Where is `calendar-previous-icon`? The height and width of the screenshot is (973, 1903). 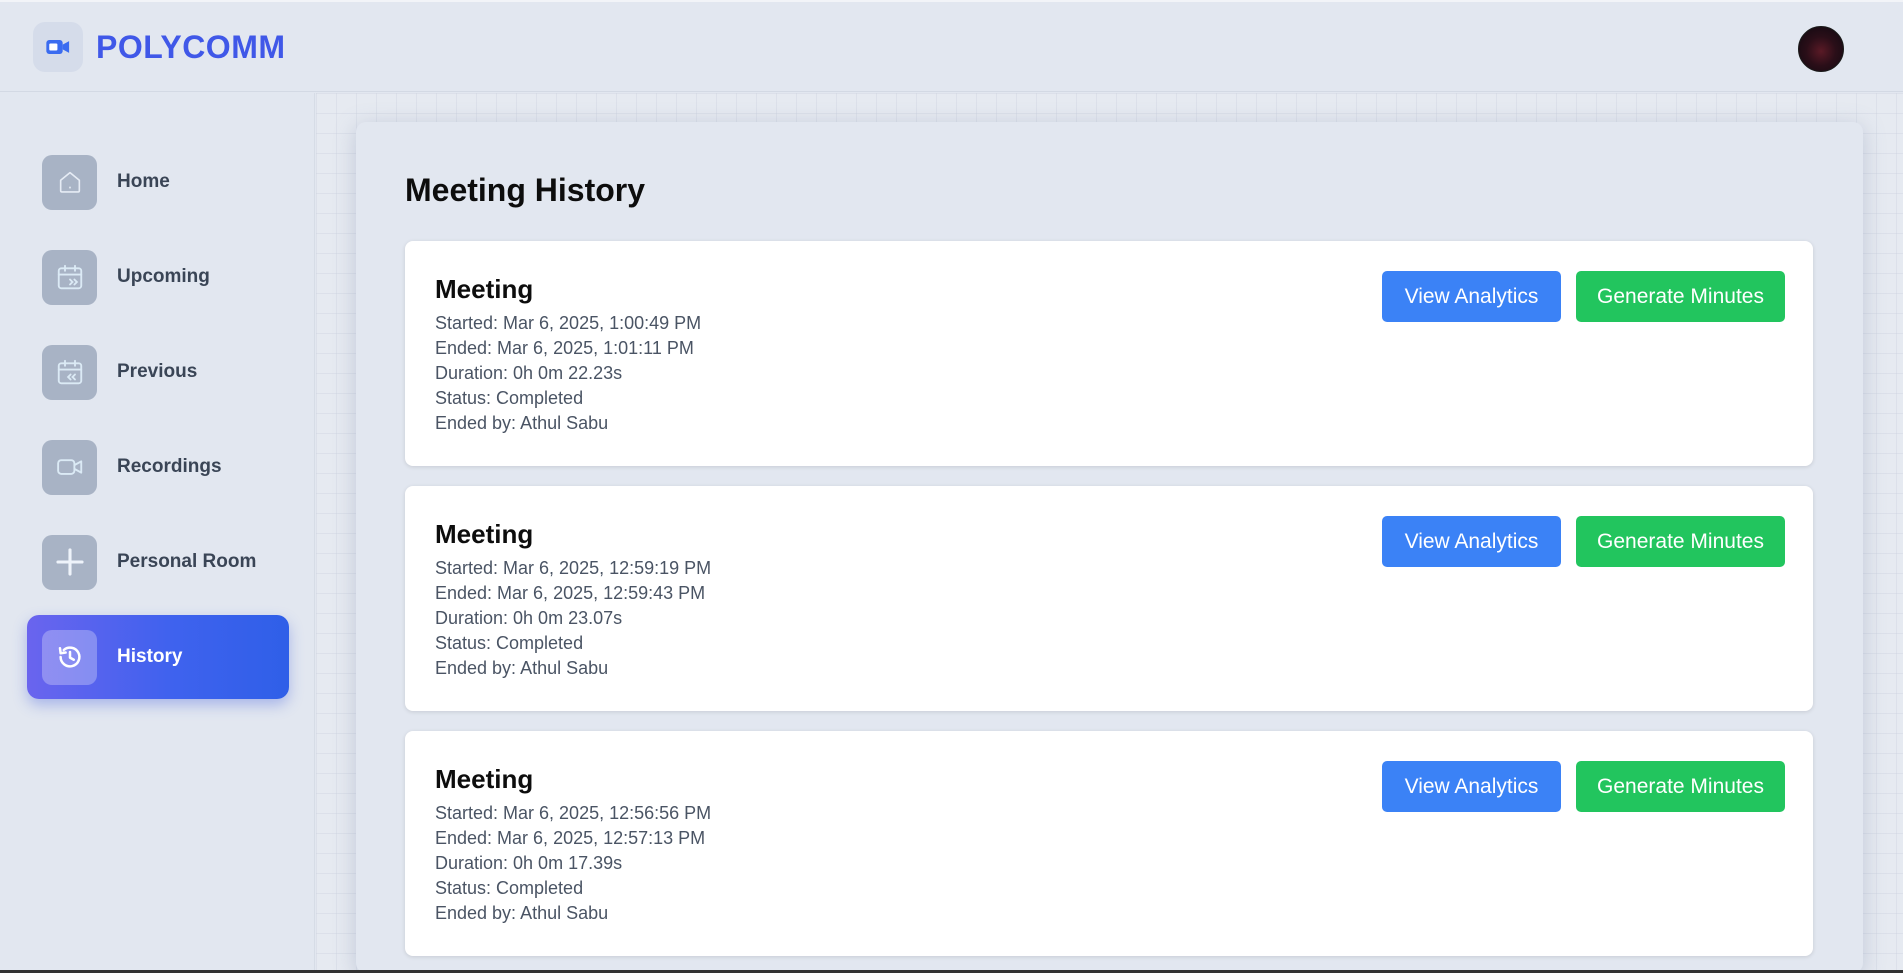
calendar-previous-icon is located at coordinates (69, 372).